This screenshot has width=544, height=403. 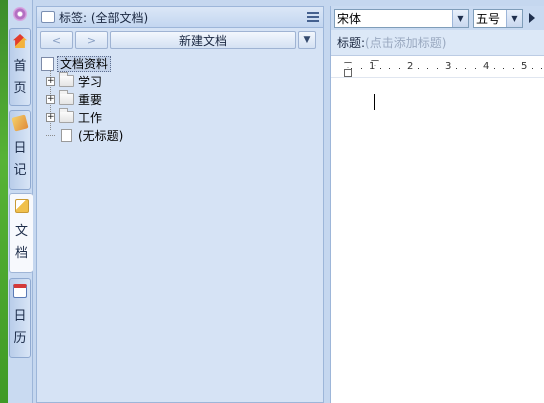 What do you see at coordinates (179, 66) in the screenshot?
I see `tree-root: 文档资料` at bounding box center [179, 66].